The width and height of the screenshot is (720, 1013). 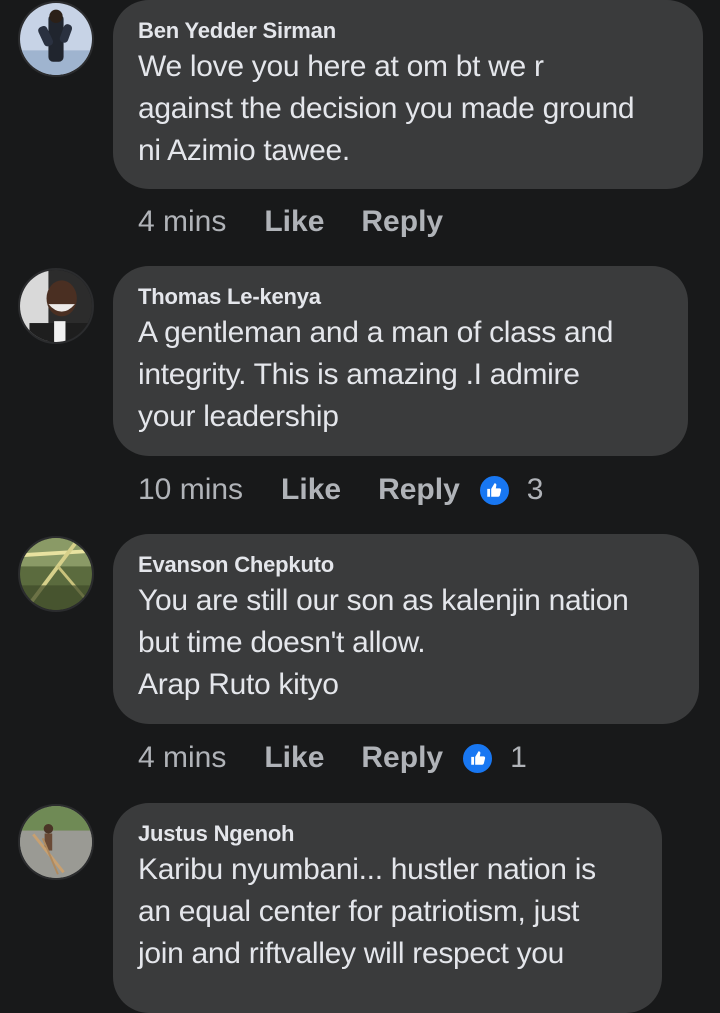 I want to click on reaction-count: 3, so click(x=535, y=489).